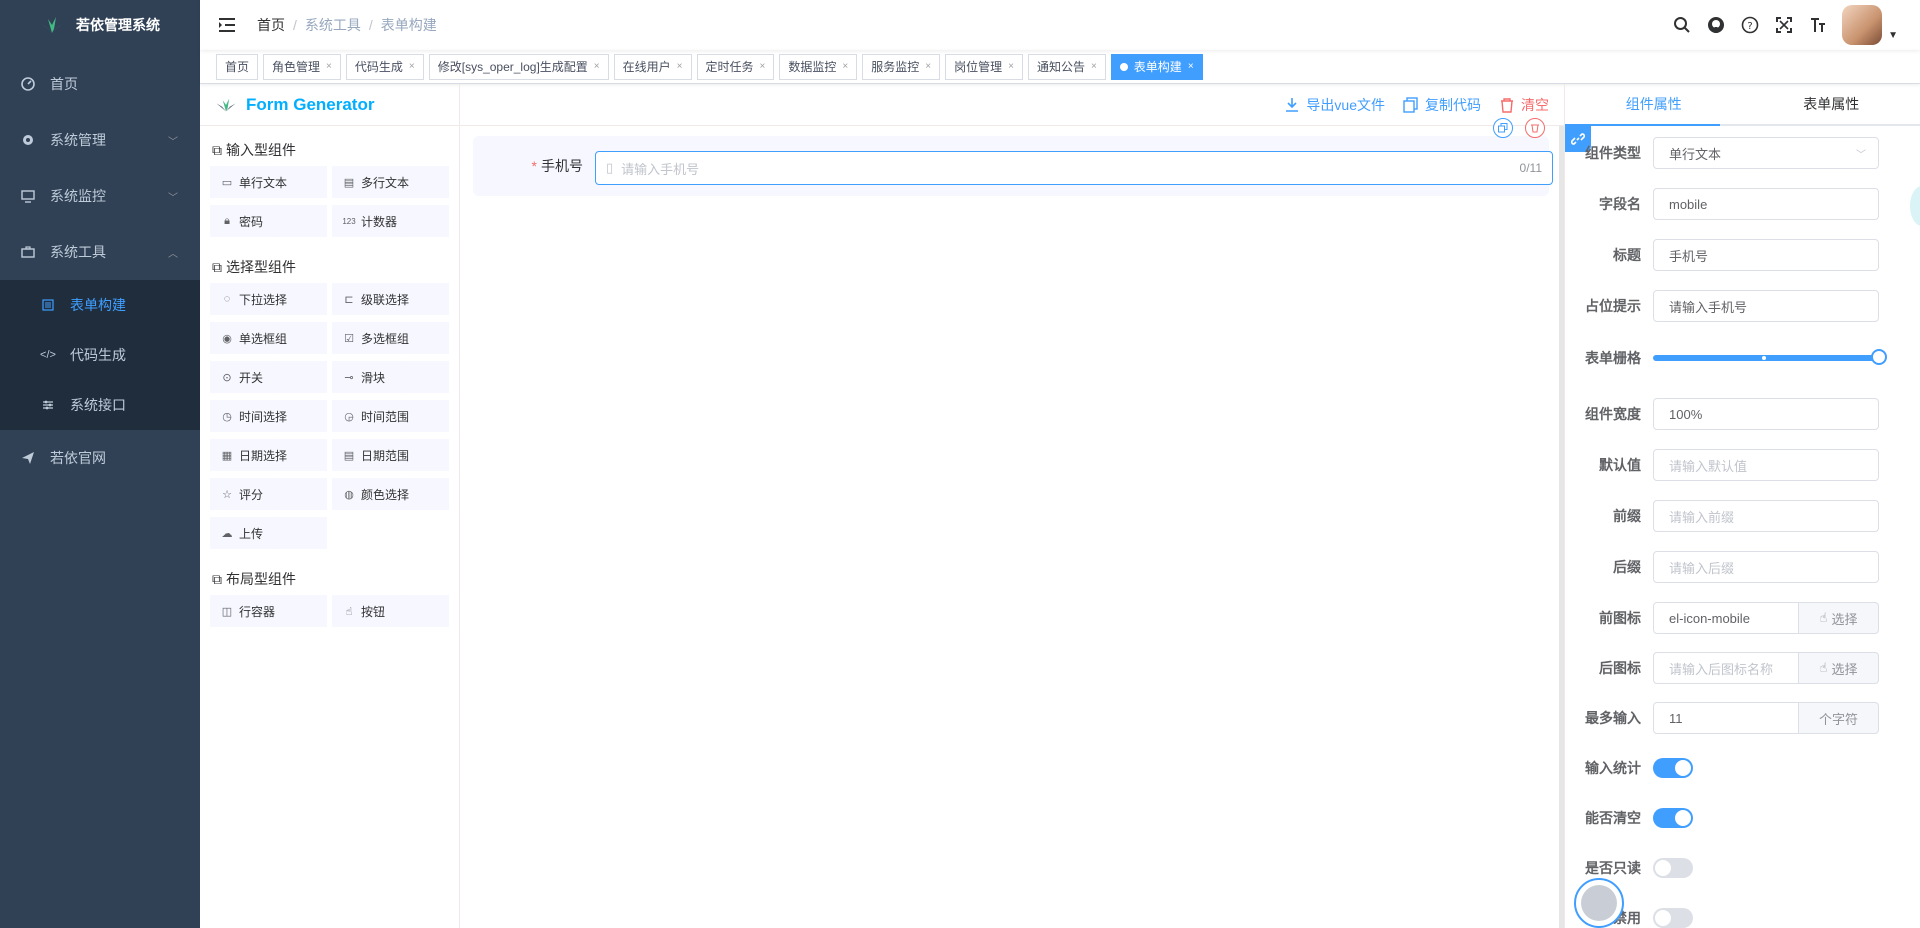 This screenshot has width=1920, height=928. Describe the element at coordinates (518, 66) in the screenshot. I see `tag-item: 修改[sys_oper_log]生成配置 ×` at that location.